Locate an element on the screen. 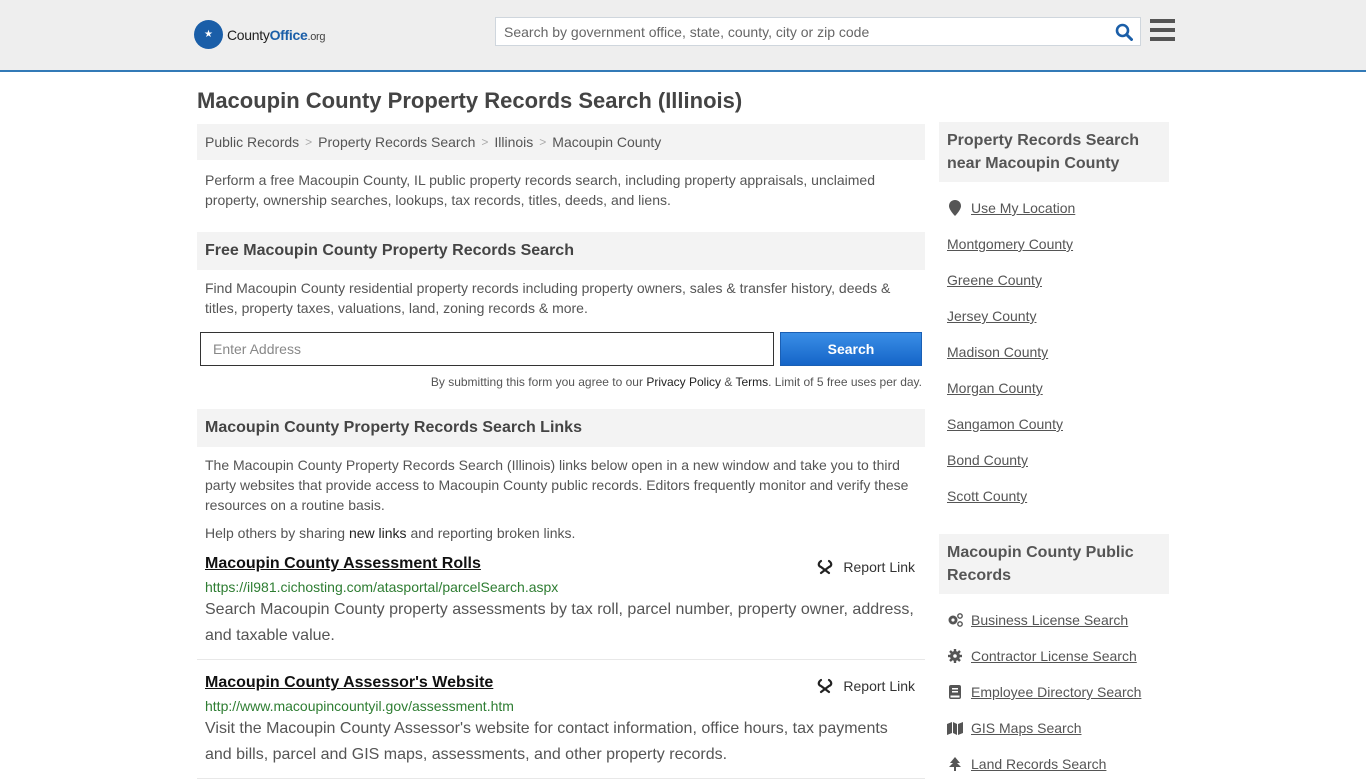 The width and height of the screenshot is (1366, 782). nearby-county-link: Morgan County is located at coordinates (995, 388).